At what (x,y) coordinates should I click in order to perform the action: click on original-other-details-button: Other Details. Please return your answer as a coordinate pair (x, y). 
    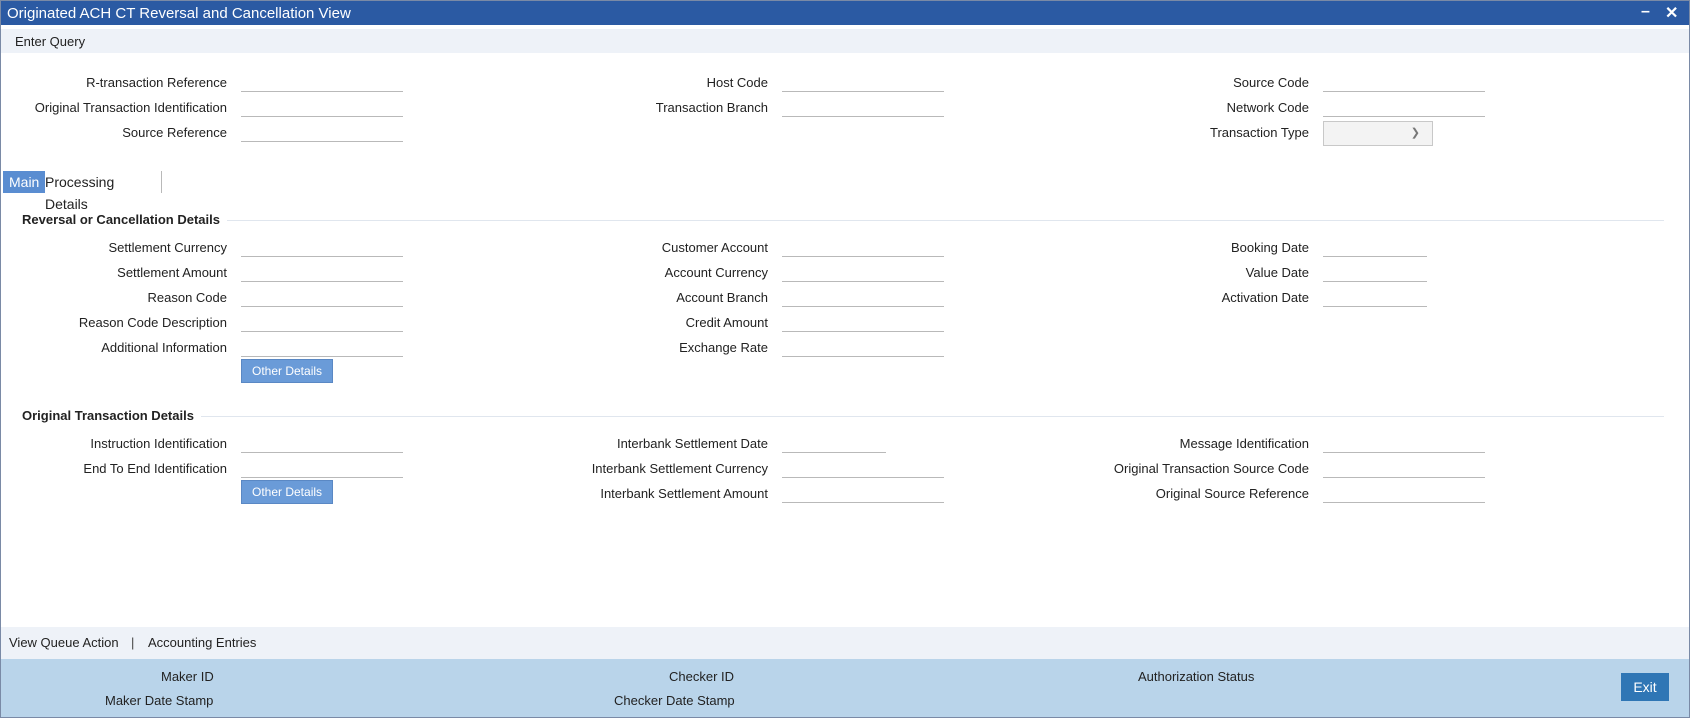
    Looking at the image, I should click on (287, 492).